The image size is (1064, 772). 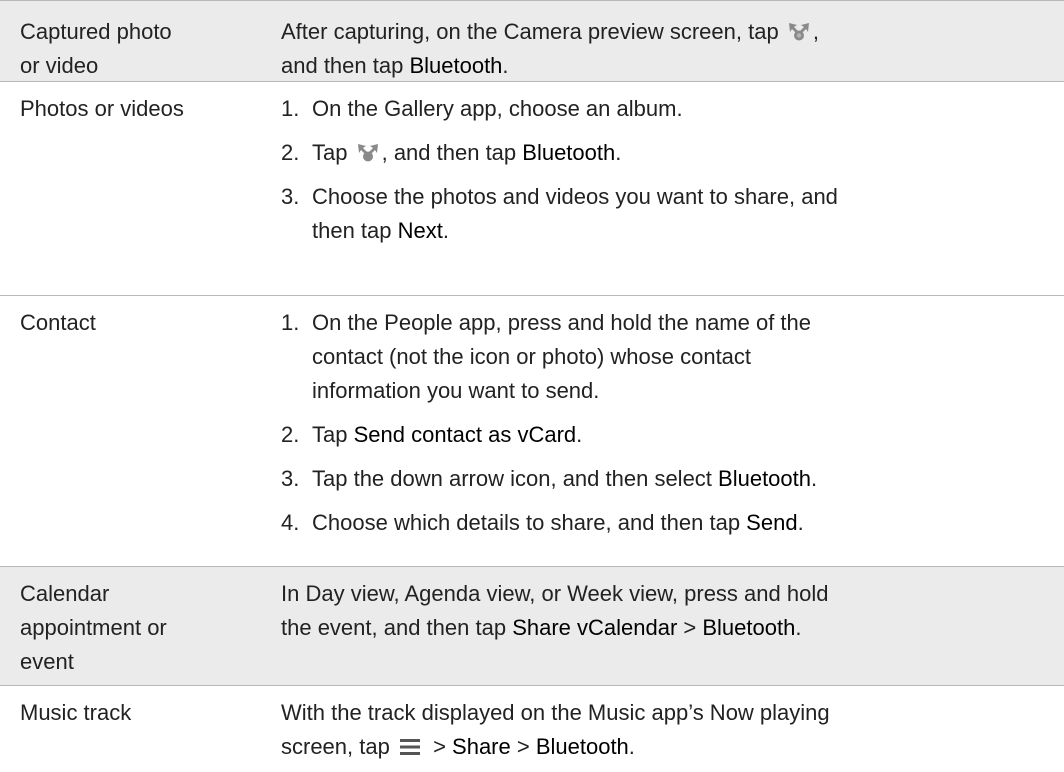 I want to click on menu-icon, so click(x=409, y=747).